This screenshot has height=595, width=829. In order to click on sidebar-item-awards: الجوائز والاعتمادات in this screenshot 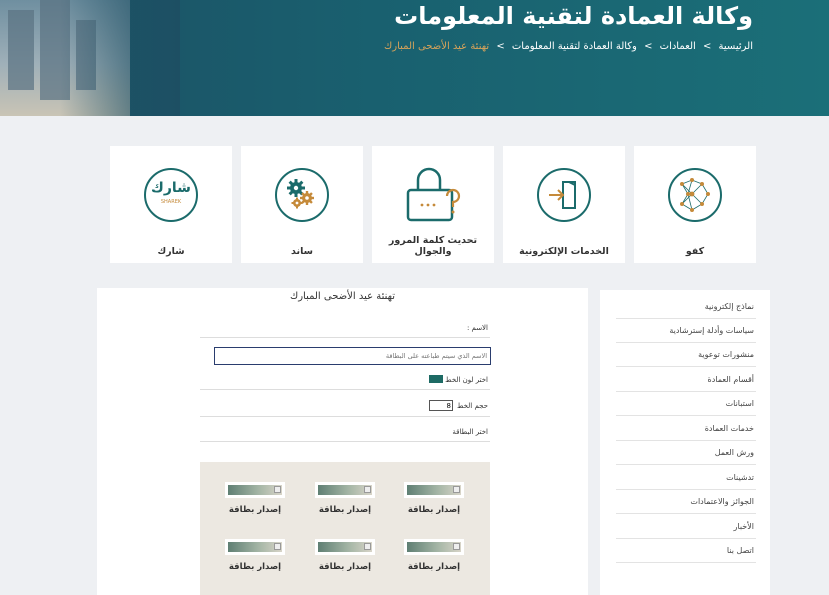, I will do `click(686, 502)`.